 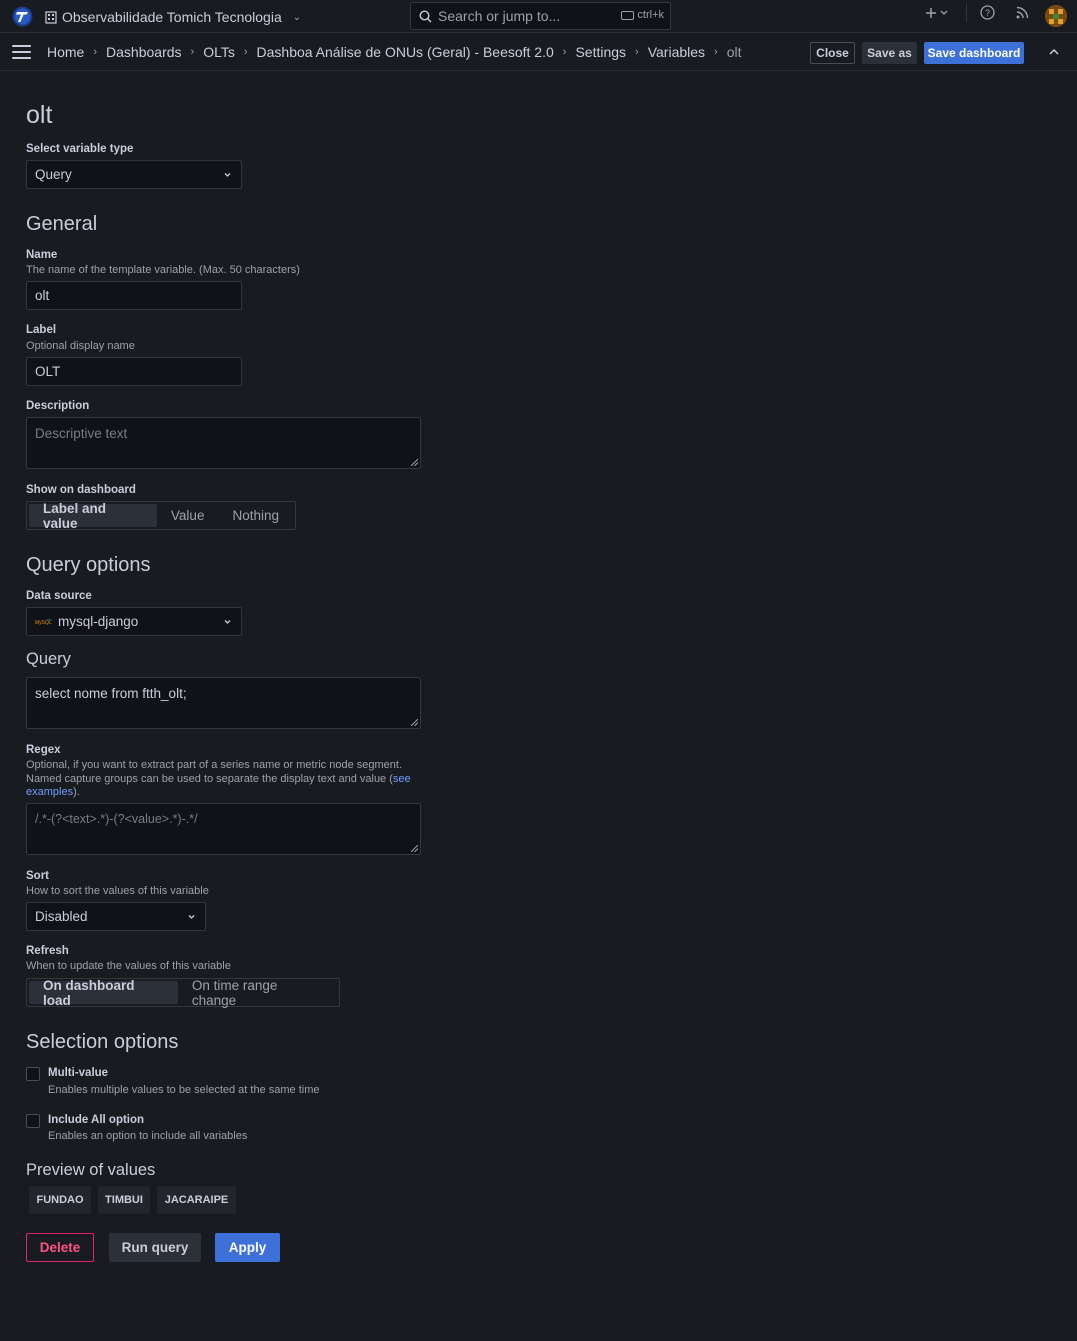 I want to click on show-on-dashboard-label: Show on dashboard, so click(x=81, y=490).